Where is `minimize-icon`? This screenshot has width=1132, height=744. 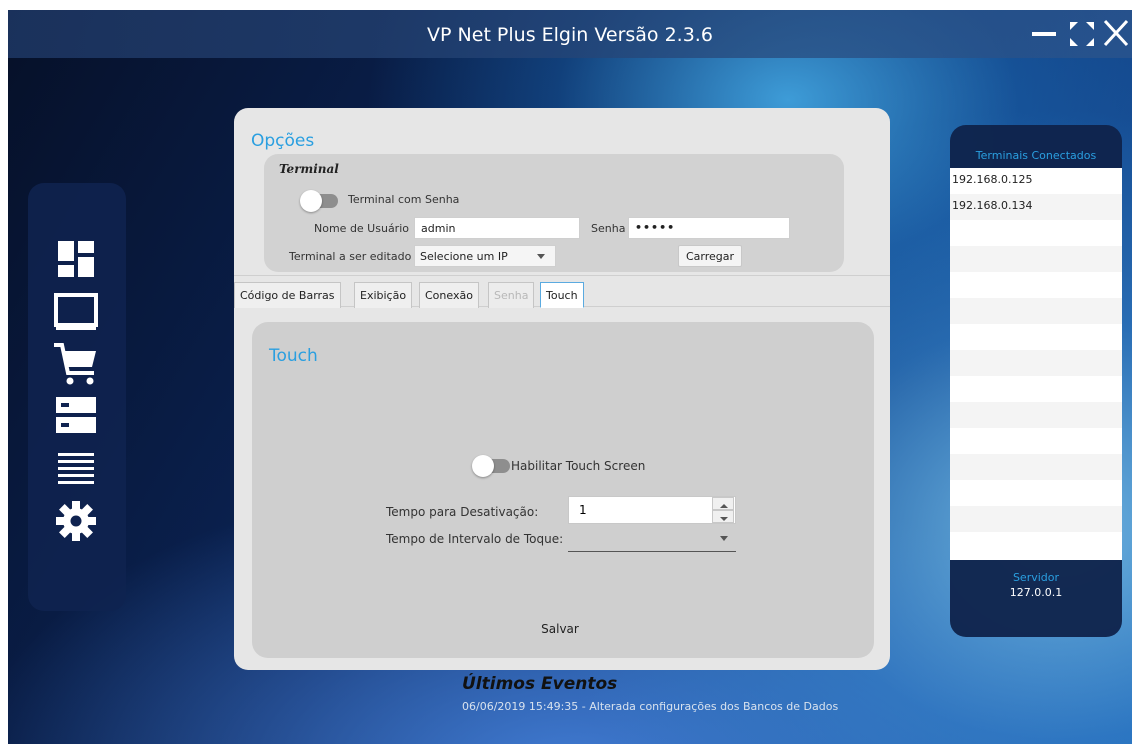 minimize-icon is located at coordinates (1045, 31).